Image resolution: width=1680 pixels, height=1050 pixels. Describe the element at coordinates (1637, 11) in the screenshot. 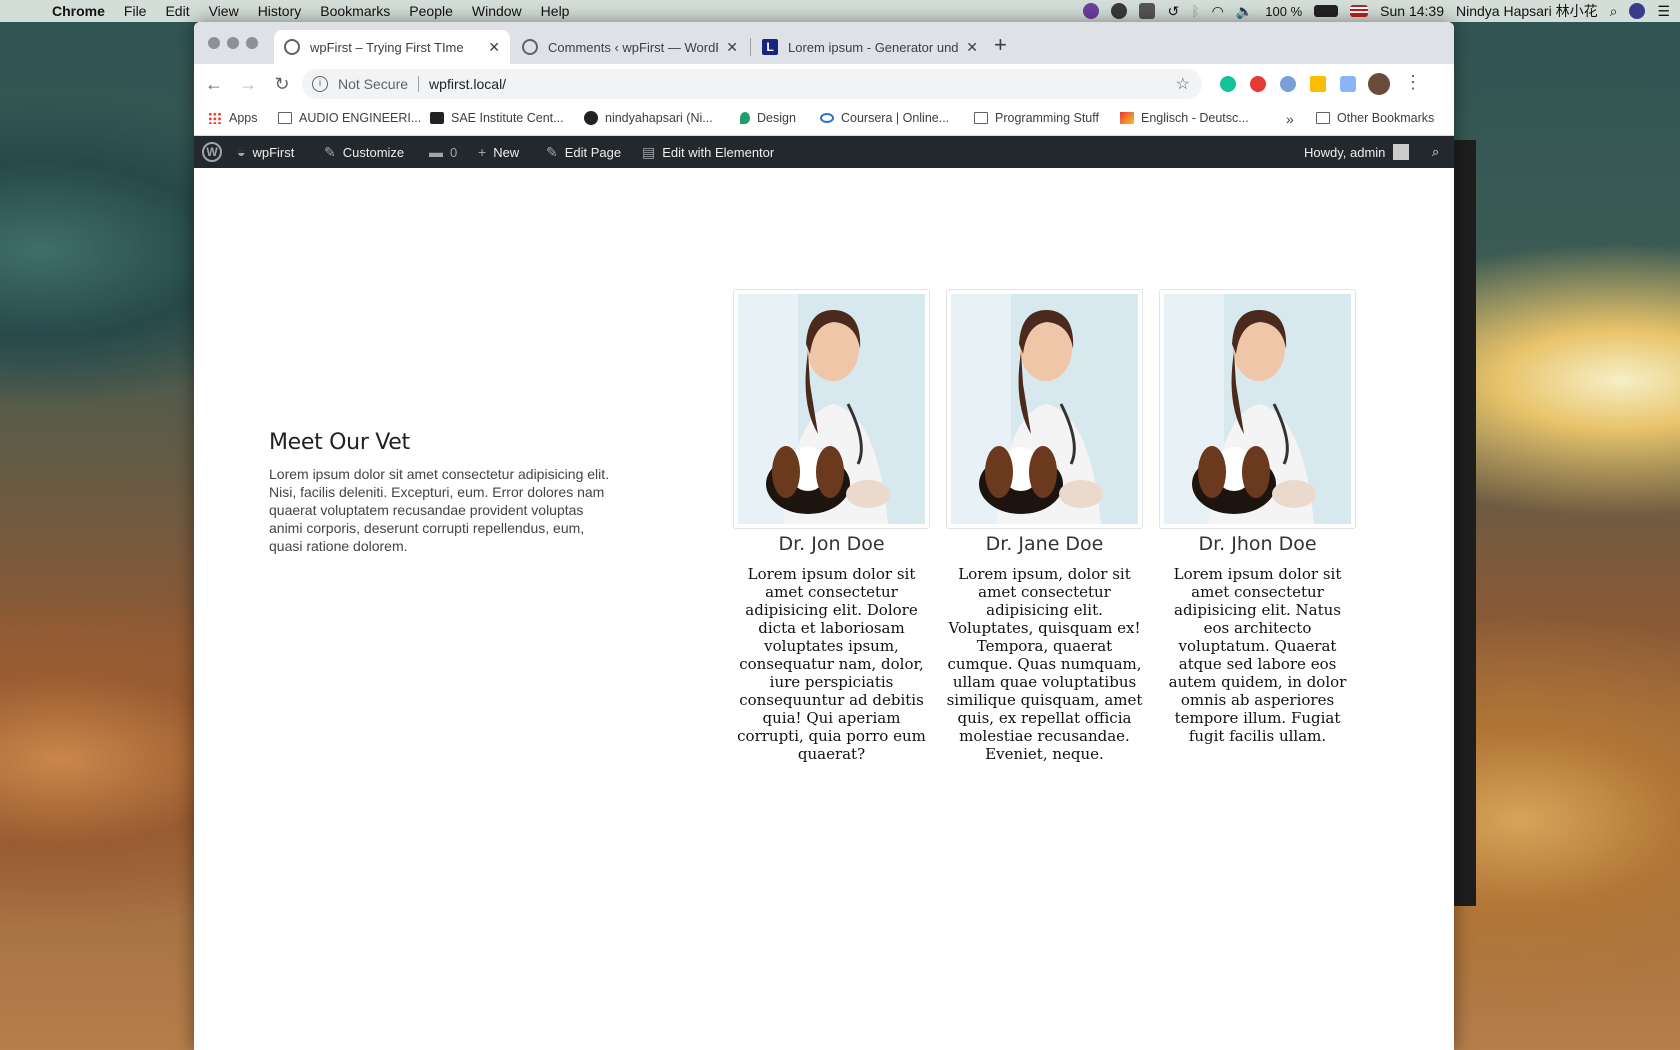

I see `siri-icon` at that location.